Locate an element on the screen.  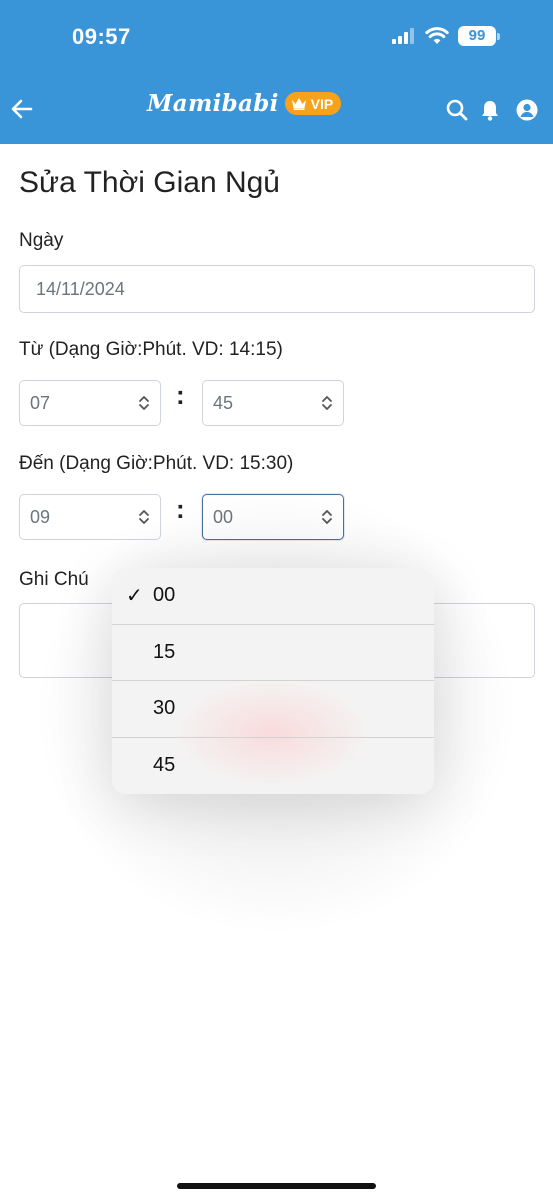
home-indicator is located at coordinates (276, 1186).